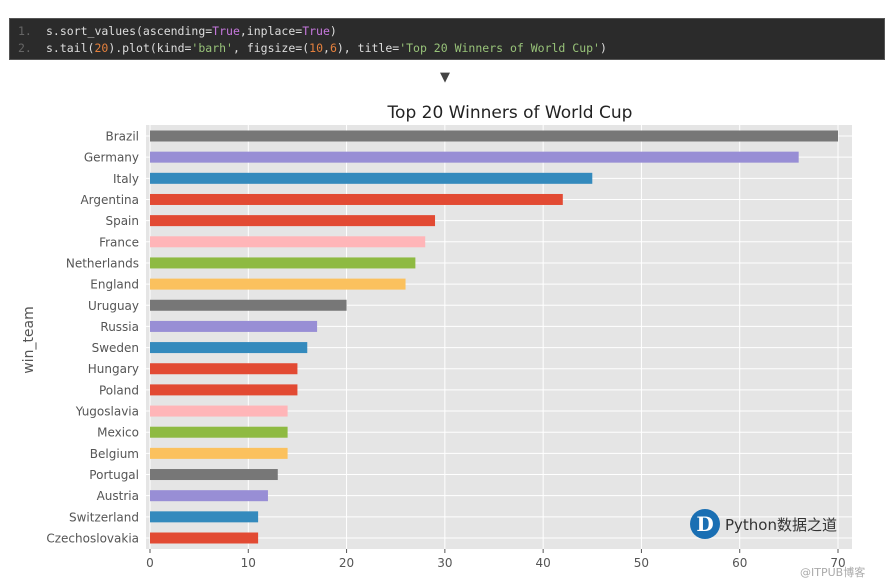 Image resolution: width=890 pixels, height=583 pixels. What do you see at coordinates (641, 563) in the screenshot?
I see `x-tick-label: 50` at bounding box center [641, 563].